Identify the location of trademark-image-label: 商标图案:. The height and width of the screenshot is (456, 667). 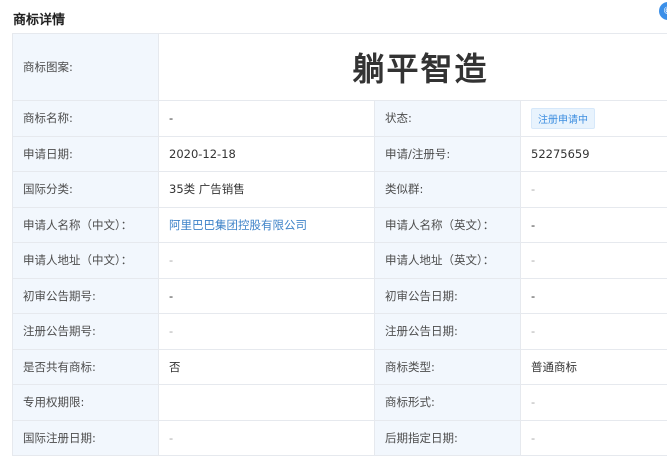
(86, 67).